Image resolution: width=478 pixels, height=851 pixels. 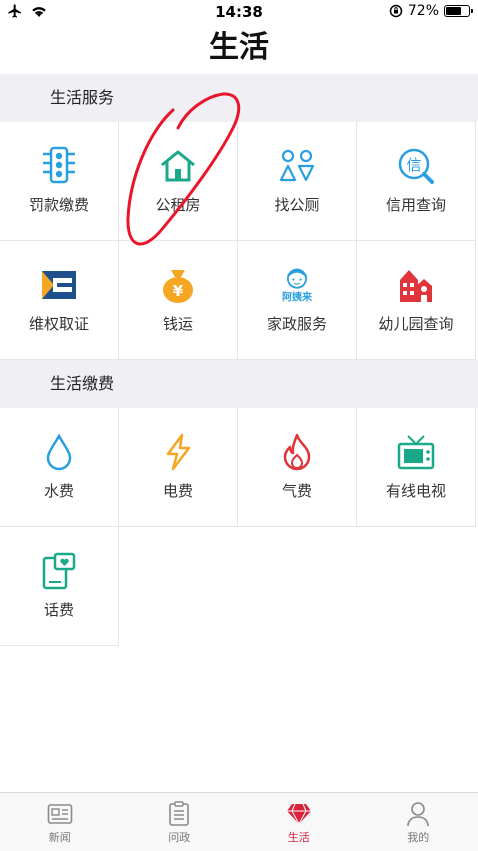 I want to click on tab-life: 生活, so click(x=299, y=822).